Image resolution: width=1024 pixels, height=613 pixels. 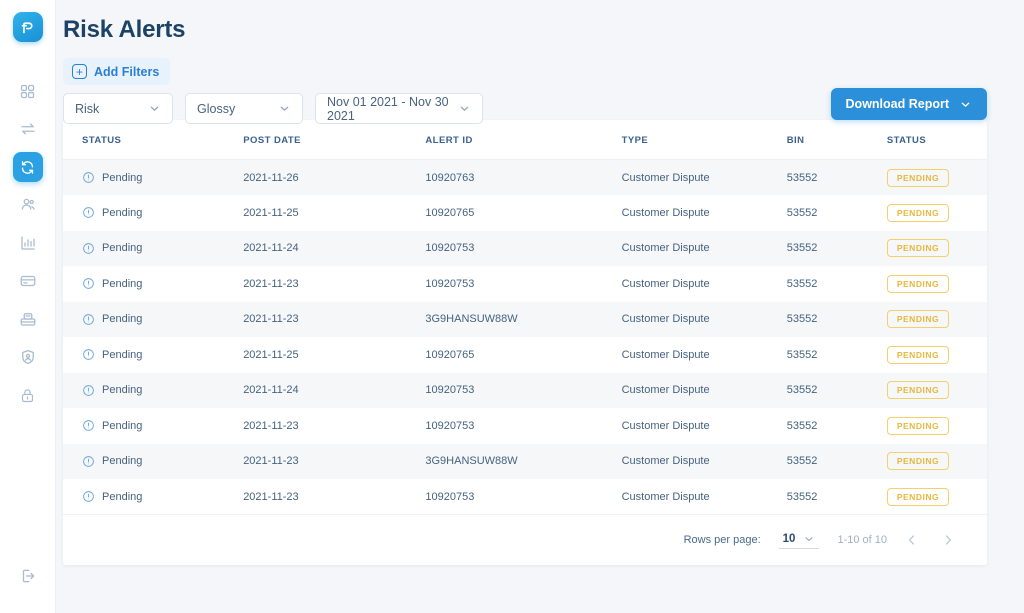 I want to click on column-header-post-date: POST DATE, so click(x=334, y=140).